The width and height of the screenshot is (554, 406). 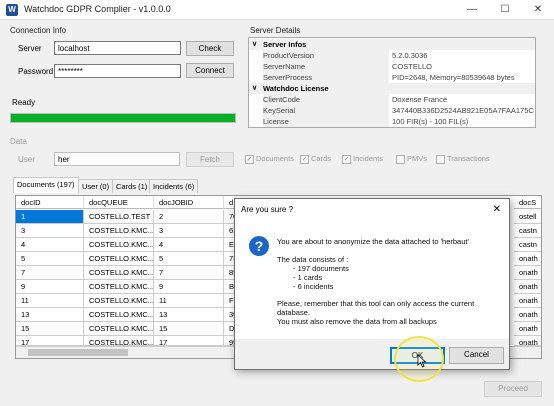 I want to click on proceed-button: Proceed, so click(x=513, y=389).